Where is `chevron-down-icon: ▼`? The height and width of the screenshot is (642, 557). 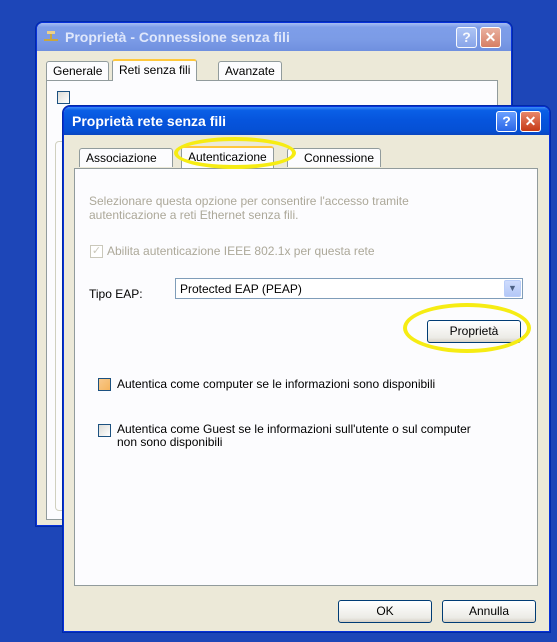 chevron-down-icon: ▼ is located at coordinates (512, 288).